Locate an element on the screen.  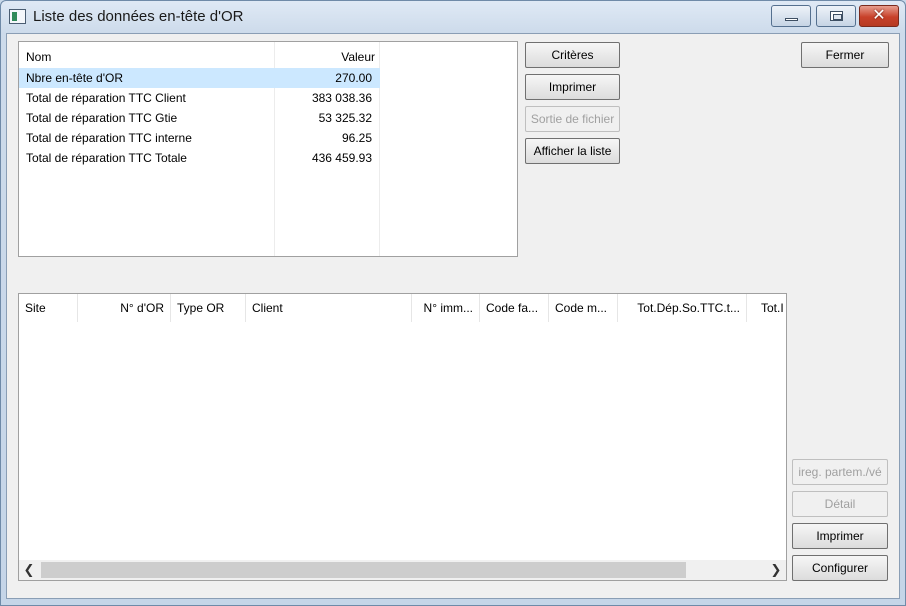
summary-row: Total de réparation TTC Gtie 53 325.32 is located at coordinates (199, 118).